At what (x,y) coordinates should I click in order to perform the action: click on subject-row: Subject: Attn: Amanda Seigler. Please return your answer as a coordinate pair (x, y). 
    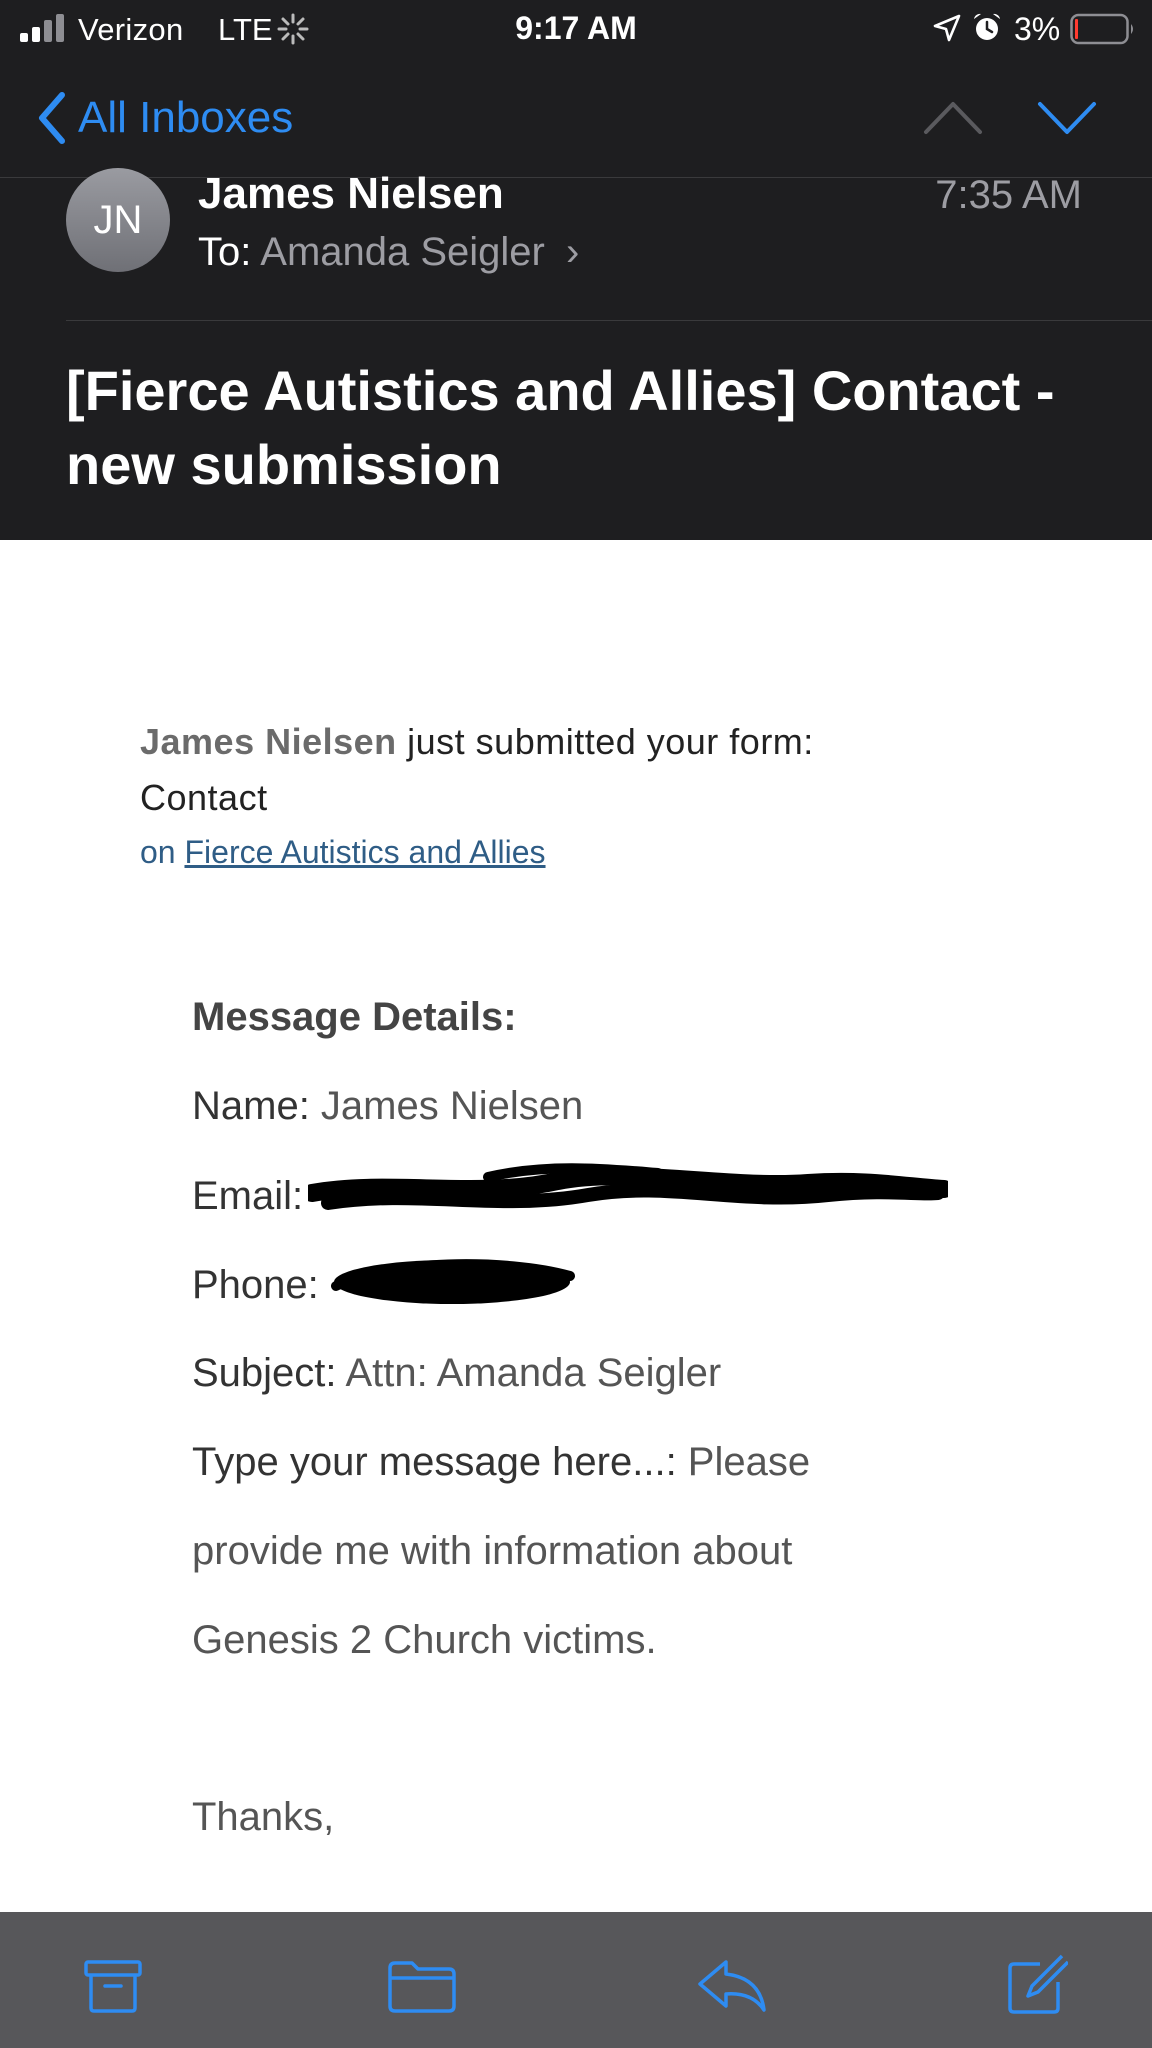
    Looking at the image, I should click on (642, 1395).